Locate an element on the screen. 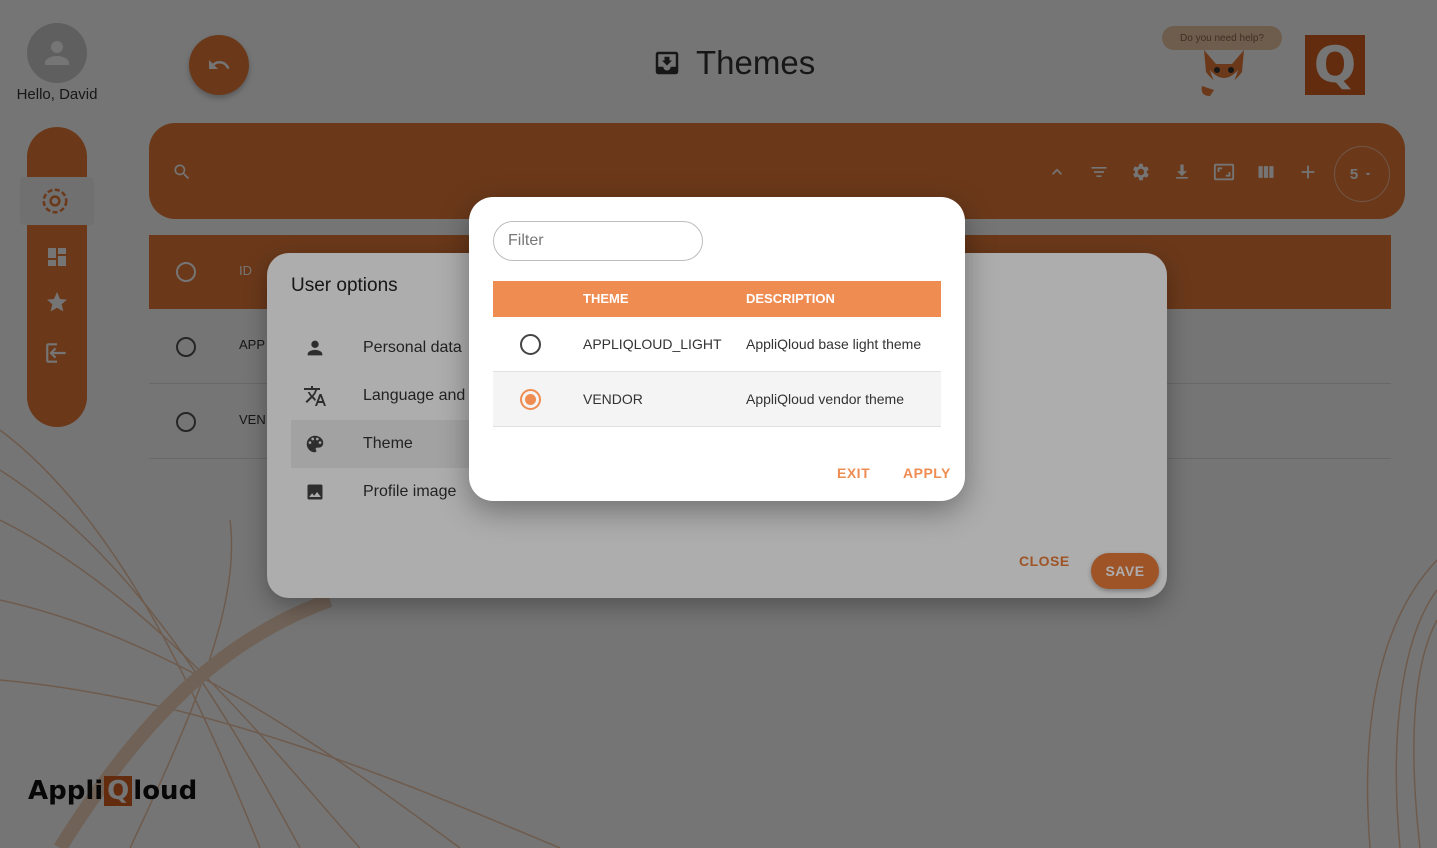  column-header-description: DESCRIPTION is located at coordinates (790, 298).